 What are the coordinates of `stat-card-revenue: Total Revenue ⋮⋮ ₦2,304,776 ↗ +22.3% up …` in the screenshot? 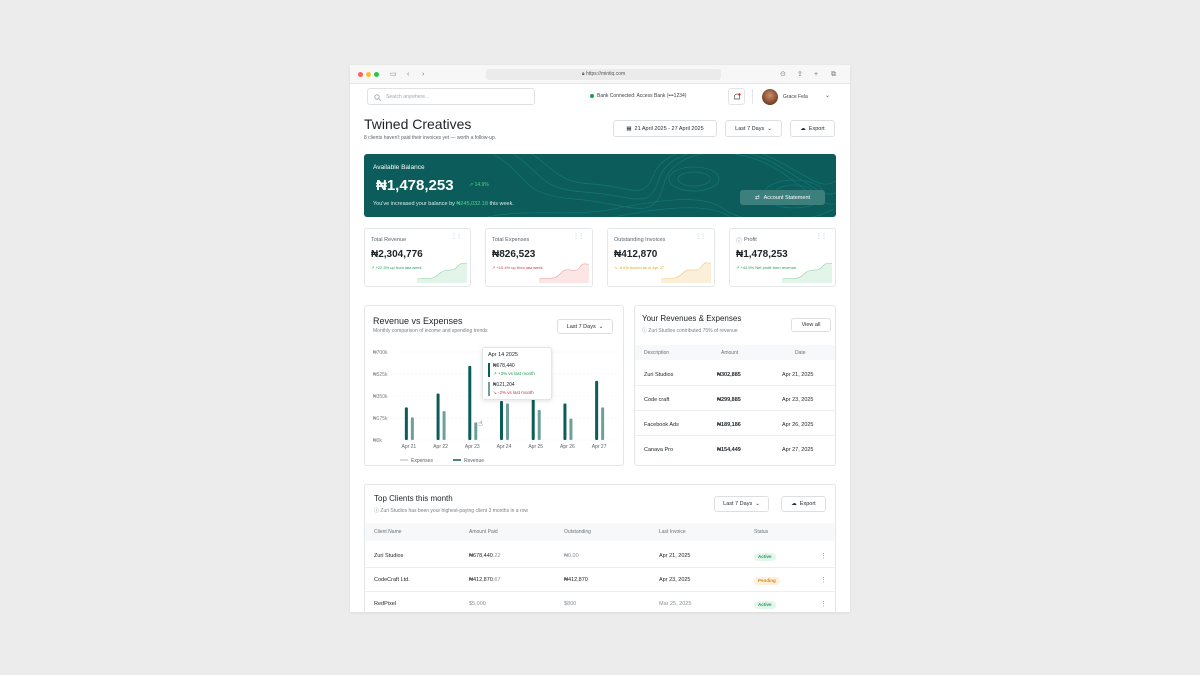 It's located at (417, 257).